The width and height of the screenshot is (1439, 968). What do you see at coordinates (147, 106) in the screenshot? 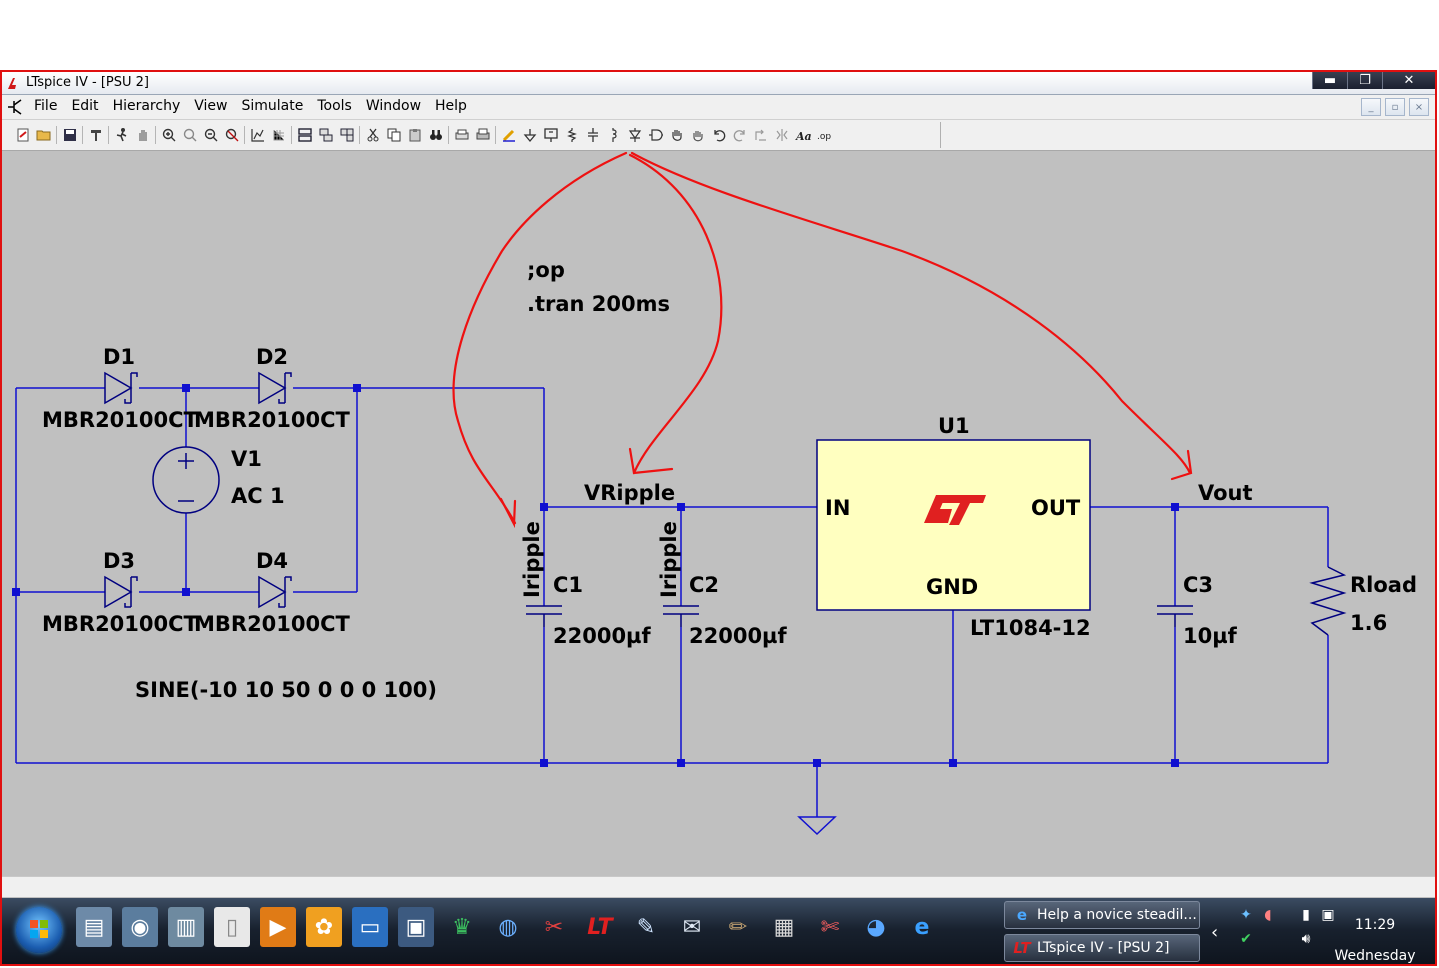
I see `menu-hierarchy: Hierarchy` at bounding box center [147, 106].